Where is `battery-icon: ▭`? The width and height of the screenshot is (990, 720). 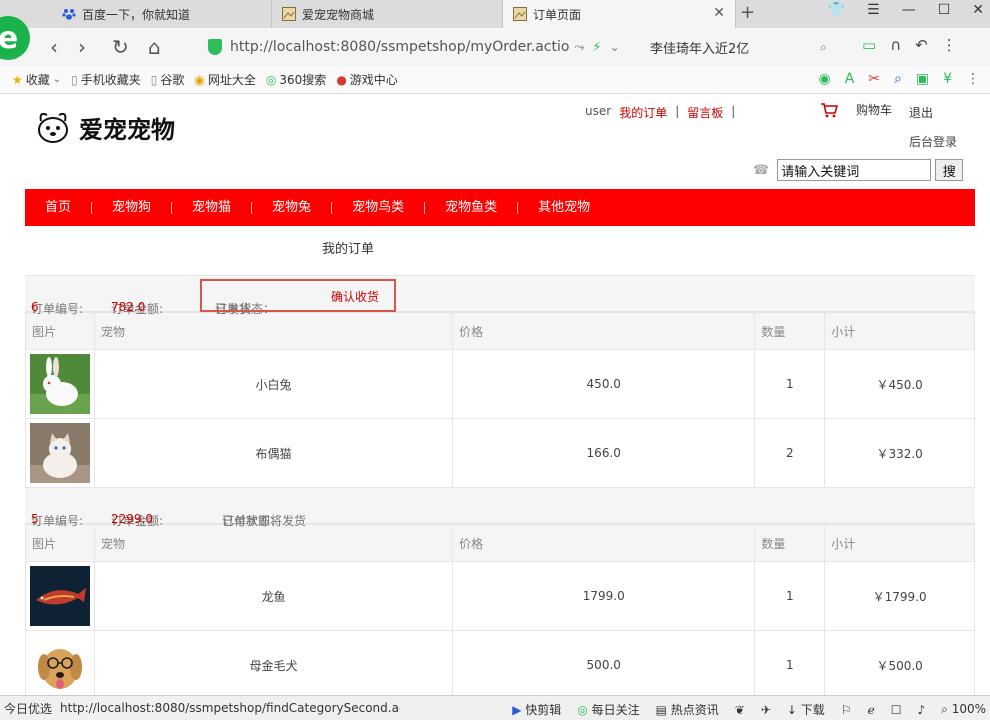 battery-icon: ▭ is located at coordinates (869, 45).